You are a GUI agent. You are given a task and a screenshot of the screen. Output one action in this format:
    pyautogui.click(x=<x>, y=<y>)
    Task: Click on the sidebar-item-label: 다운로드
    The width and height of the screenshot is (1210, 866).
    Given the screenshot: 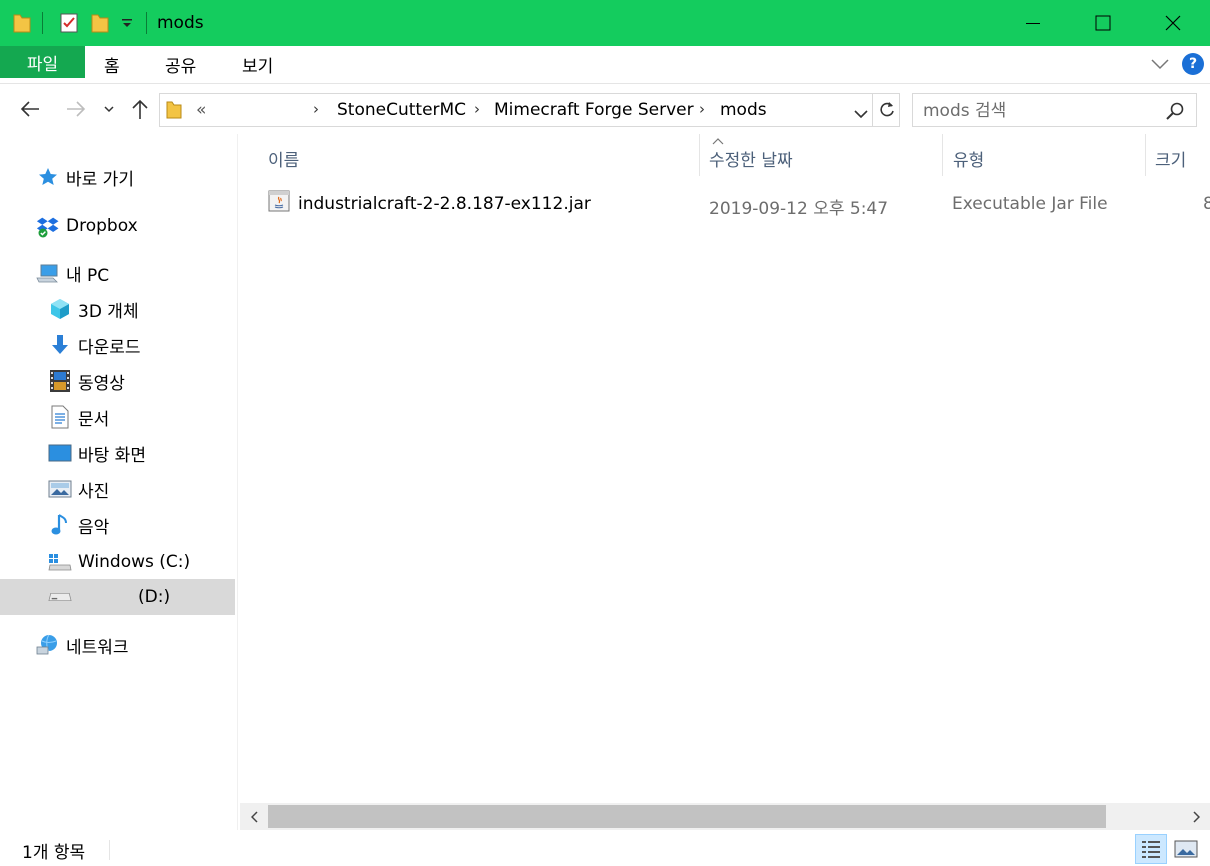 What is the action you would take?
    pyautogui.click(x=109, y=347)
    